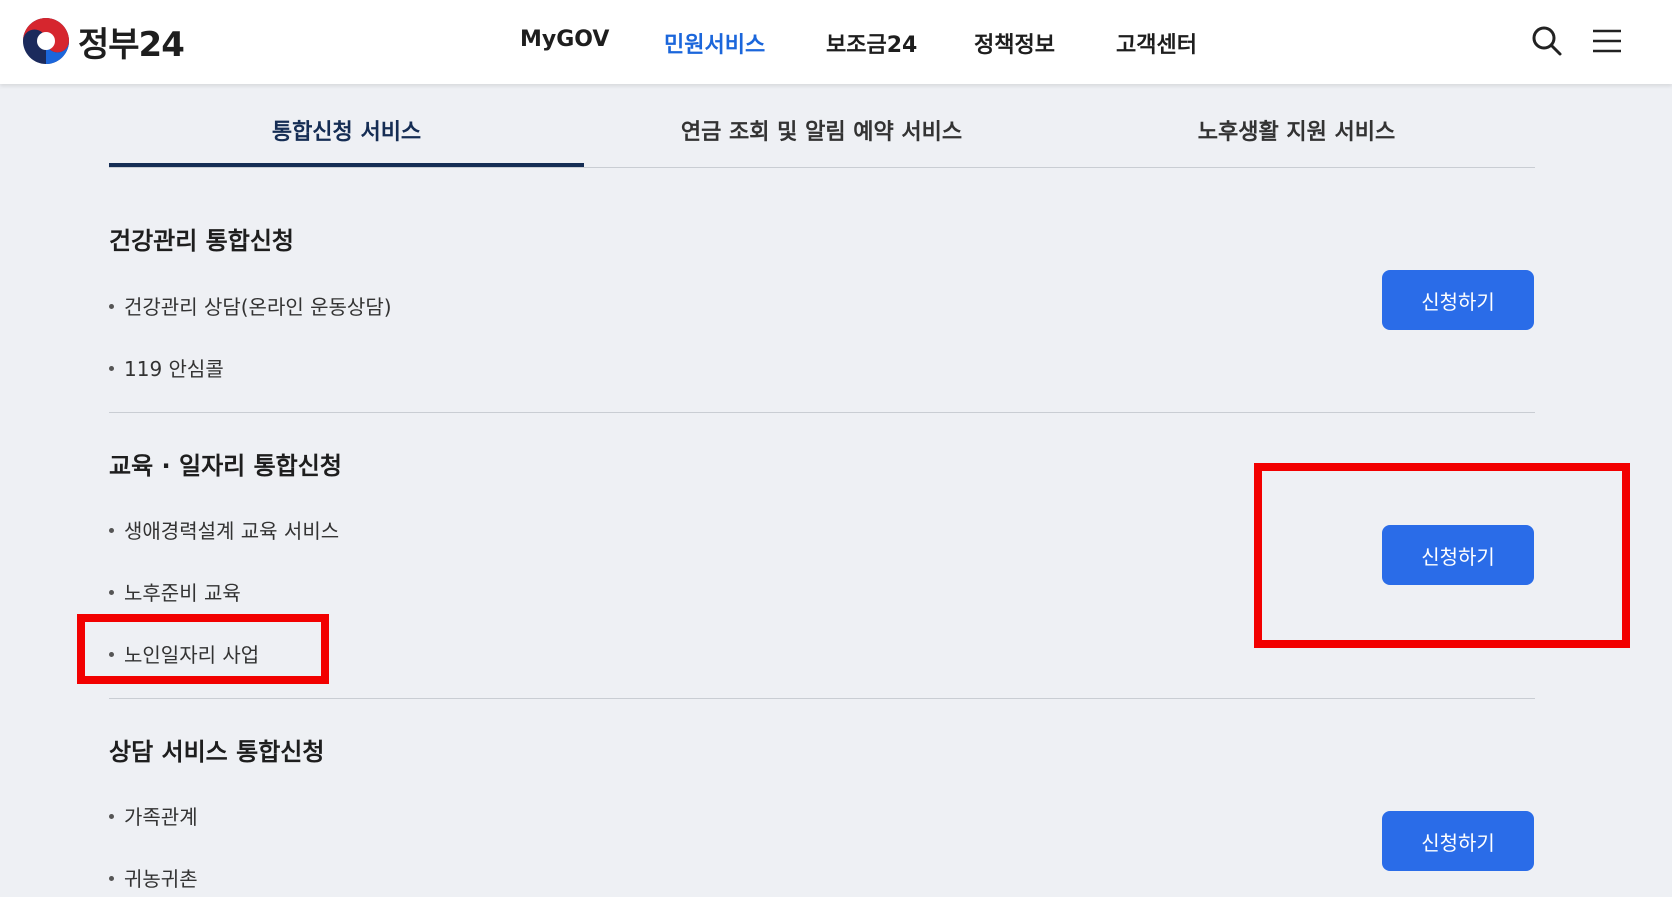 This screenshot has height=897, width=1672. Describe the element at coordinates (1014, 43) in the screenshot. I see `nav-policy-info: 정책정보` at that location.